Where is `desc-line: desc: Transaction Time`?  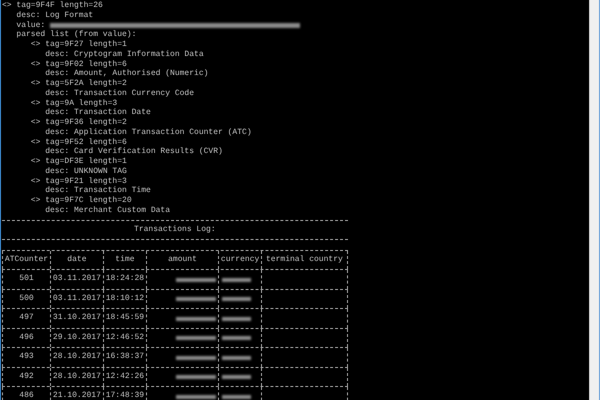 desc-line: desc: Transaction Time is located at coordinates (98, 191).